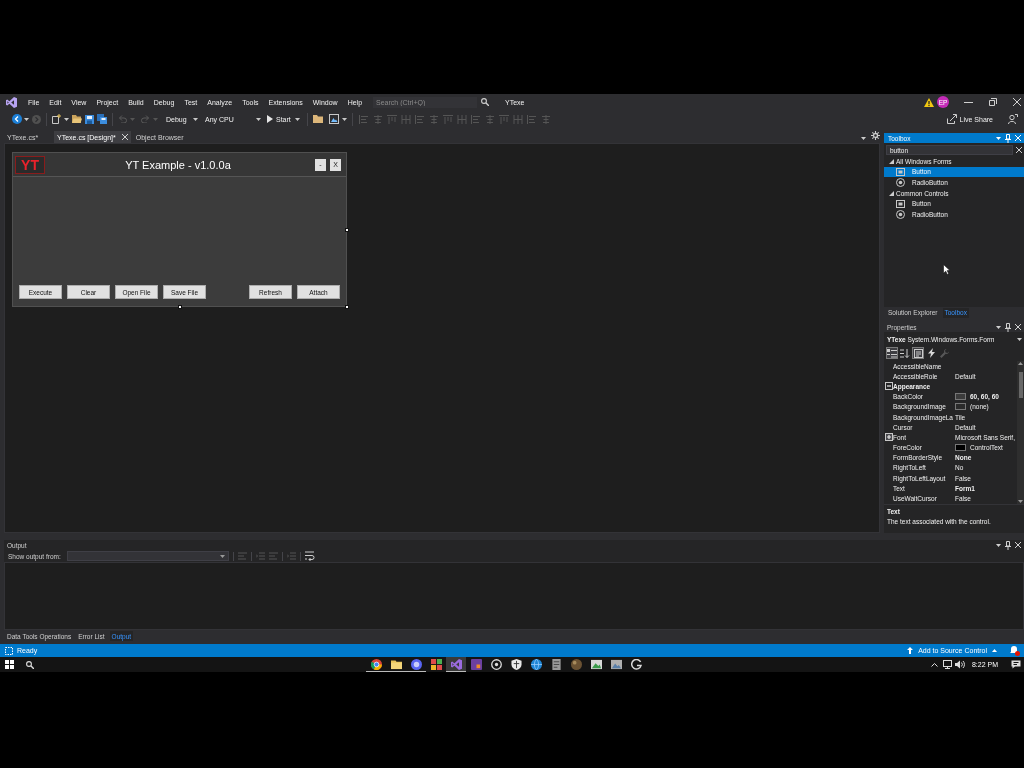 This screenshot has width=1024, height=768. I want to click on form-title: YT Example - v1.0.0a, so click(178, 164).